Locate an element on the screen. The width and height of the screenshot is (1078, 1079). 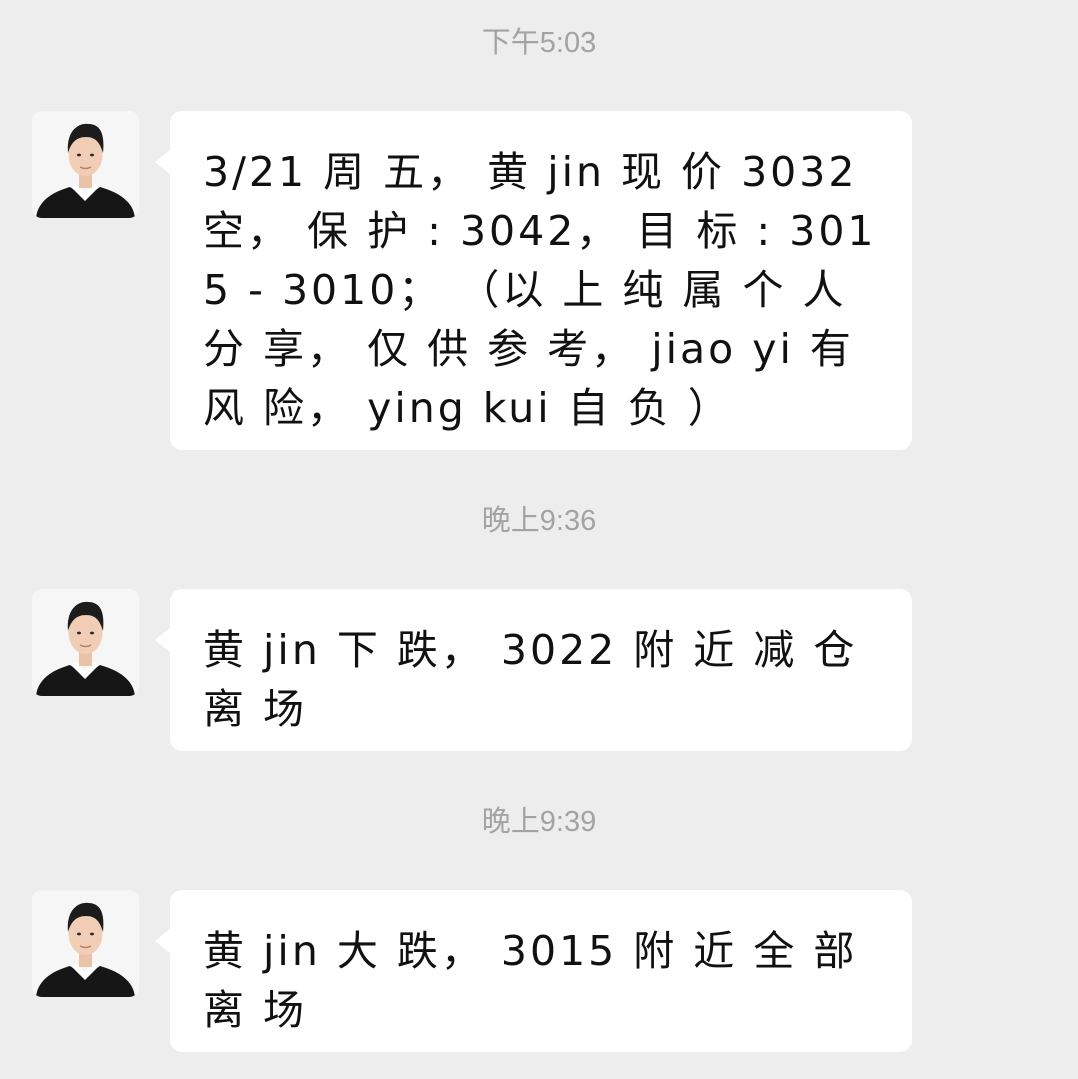
message-text: 黄 jin 下 跌， 3022 附 近 减 仓 离 场 is located at coordinates (530, 679).